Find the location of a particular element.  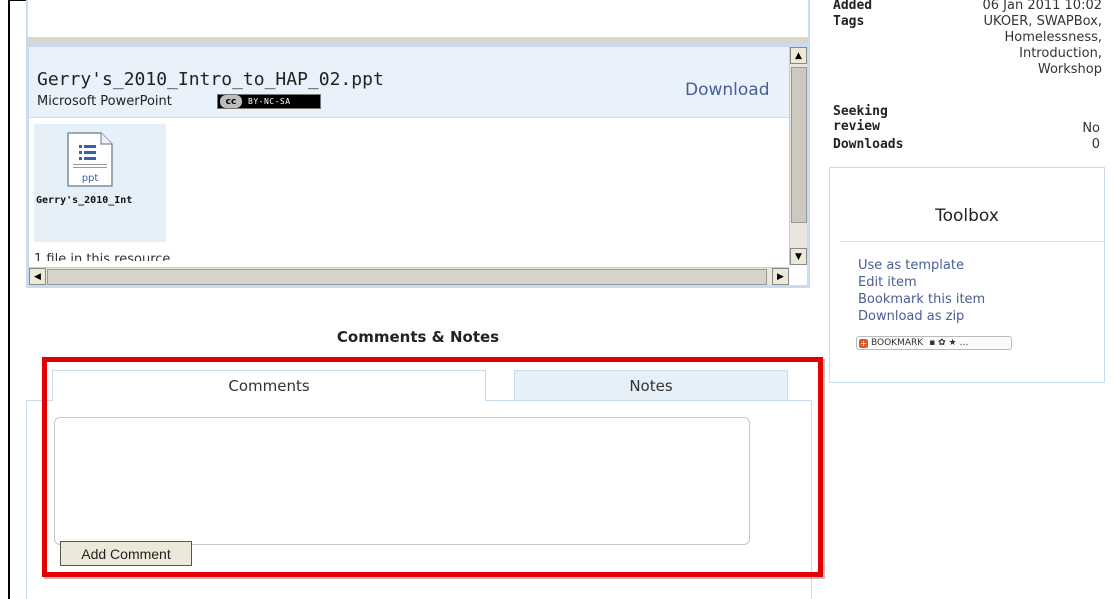

added-value: 06 Jan 2011 10:02 is located at coordinates (1042, 6).